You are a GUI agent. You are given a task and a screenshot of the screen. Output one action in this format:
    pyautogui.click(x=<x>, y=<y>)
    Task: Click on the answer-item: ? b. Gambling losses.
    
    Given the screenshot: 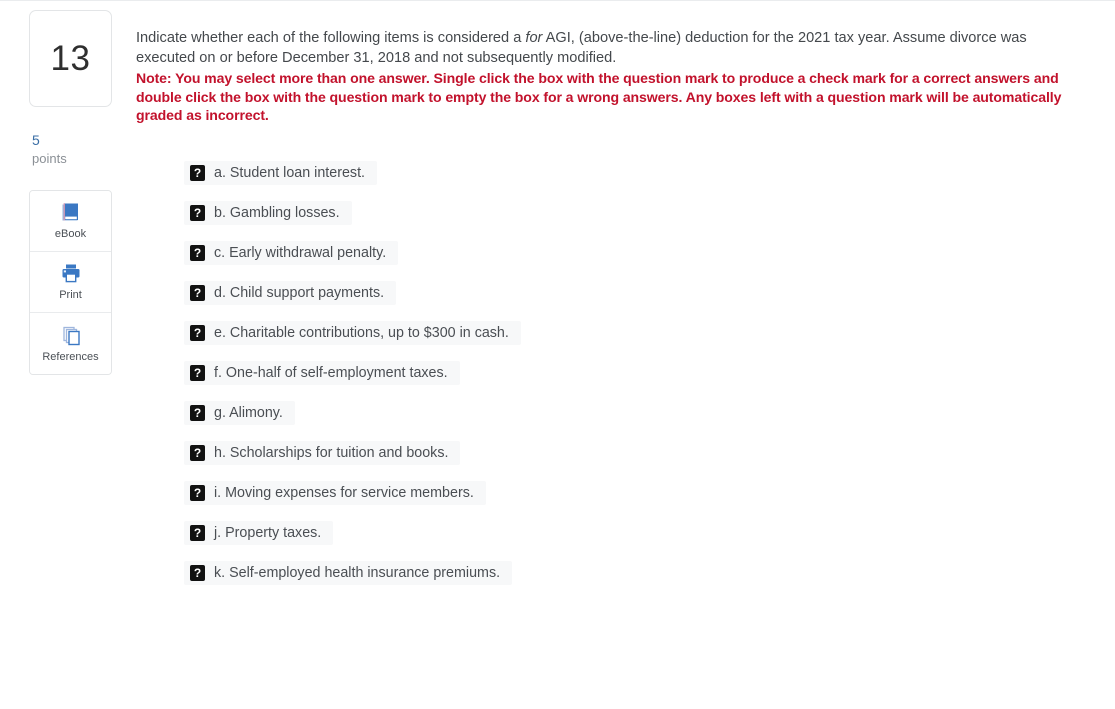 What is the action you would take?
    pyautogui.click(x=268, y=213)
    